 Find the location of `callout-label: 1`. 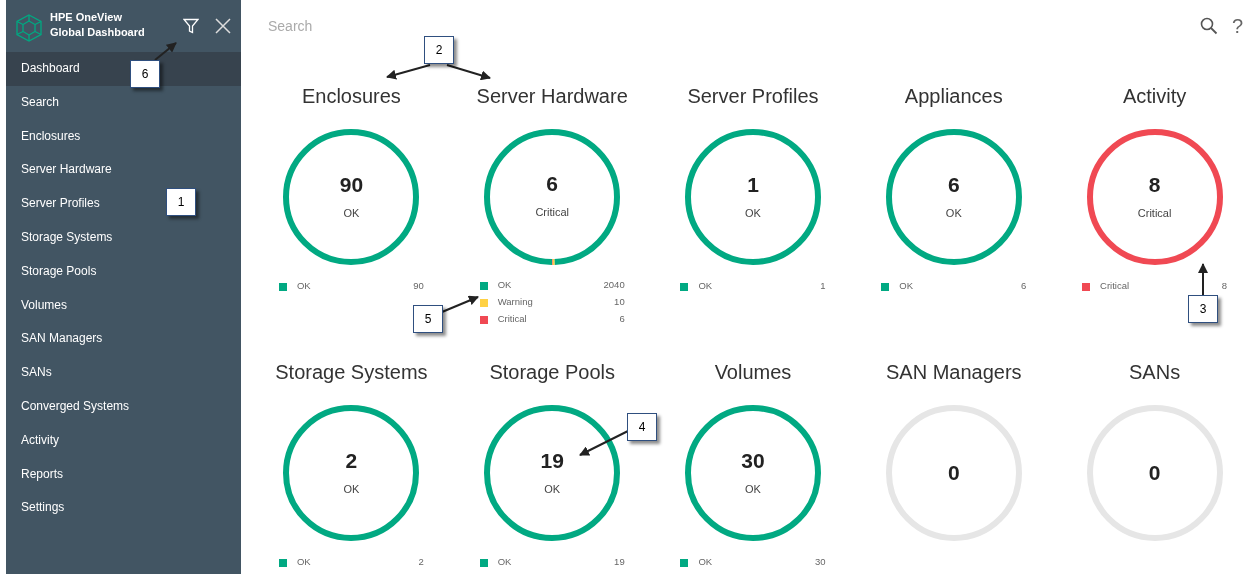

callout-label: 1 is located at coordinates (181, 202).